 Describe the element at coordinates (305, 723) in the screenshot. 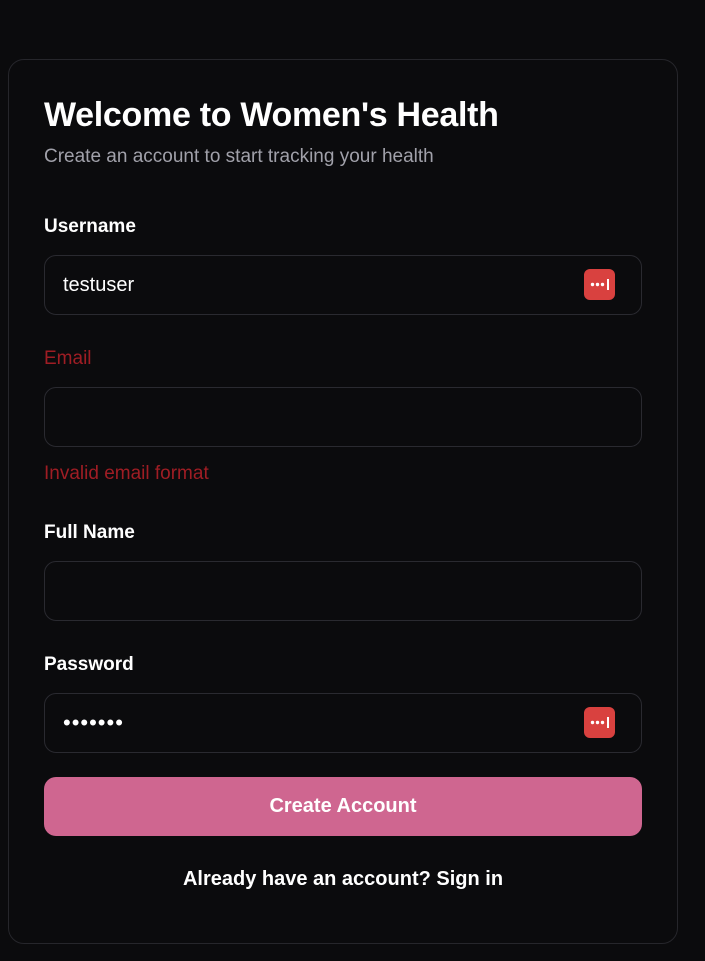

I see `password-input` at that location.